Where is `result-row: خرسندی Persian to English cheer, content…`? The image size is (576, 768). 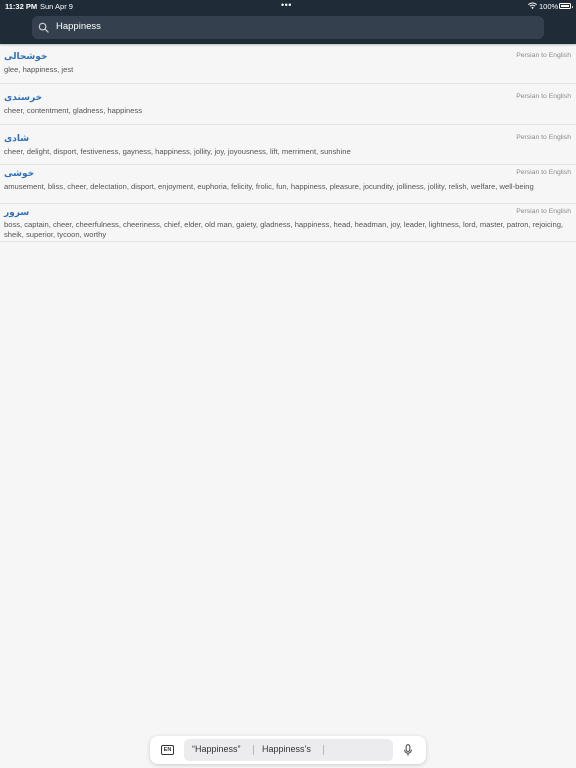 result-row: خرسندی Persian to English cheer, content… is located at coordinates (288, 104).